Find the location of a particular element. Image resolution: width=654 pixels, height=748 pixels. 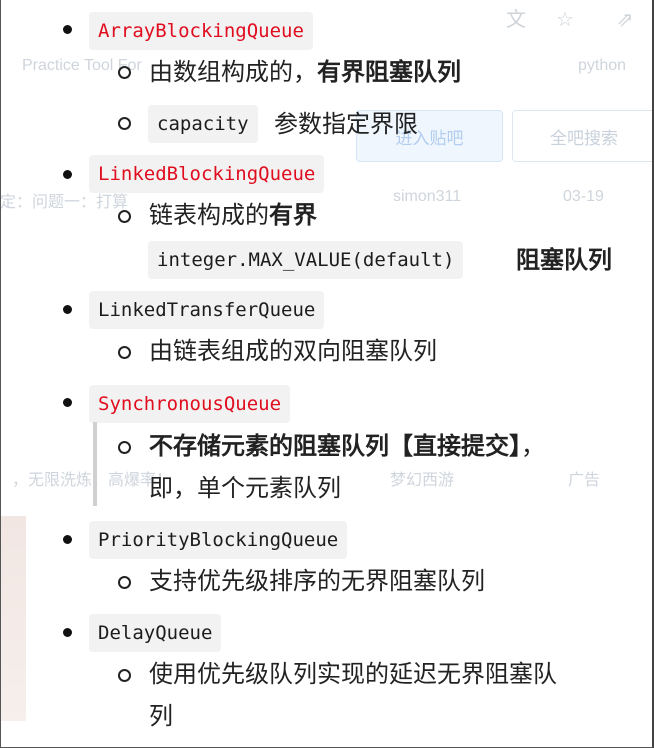

star-icon: ☆ is located at coordinates (565, 19).